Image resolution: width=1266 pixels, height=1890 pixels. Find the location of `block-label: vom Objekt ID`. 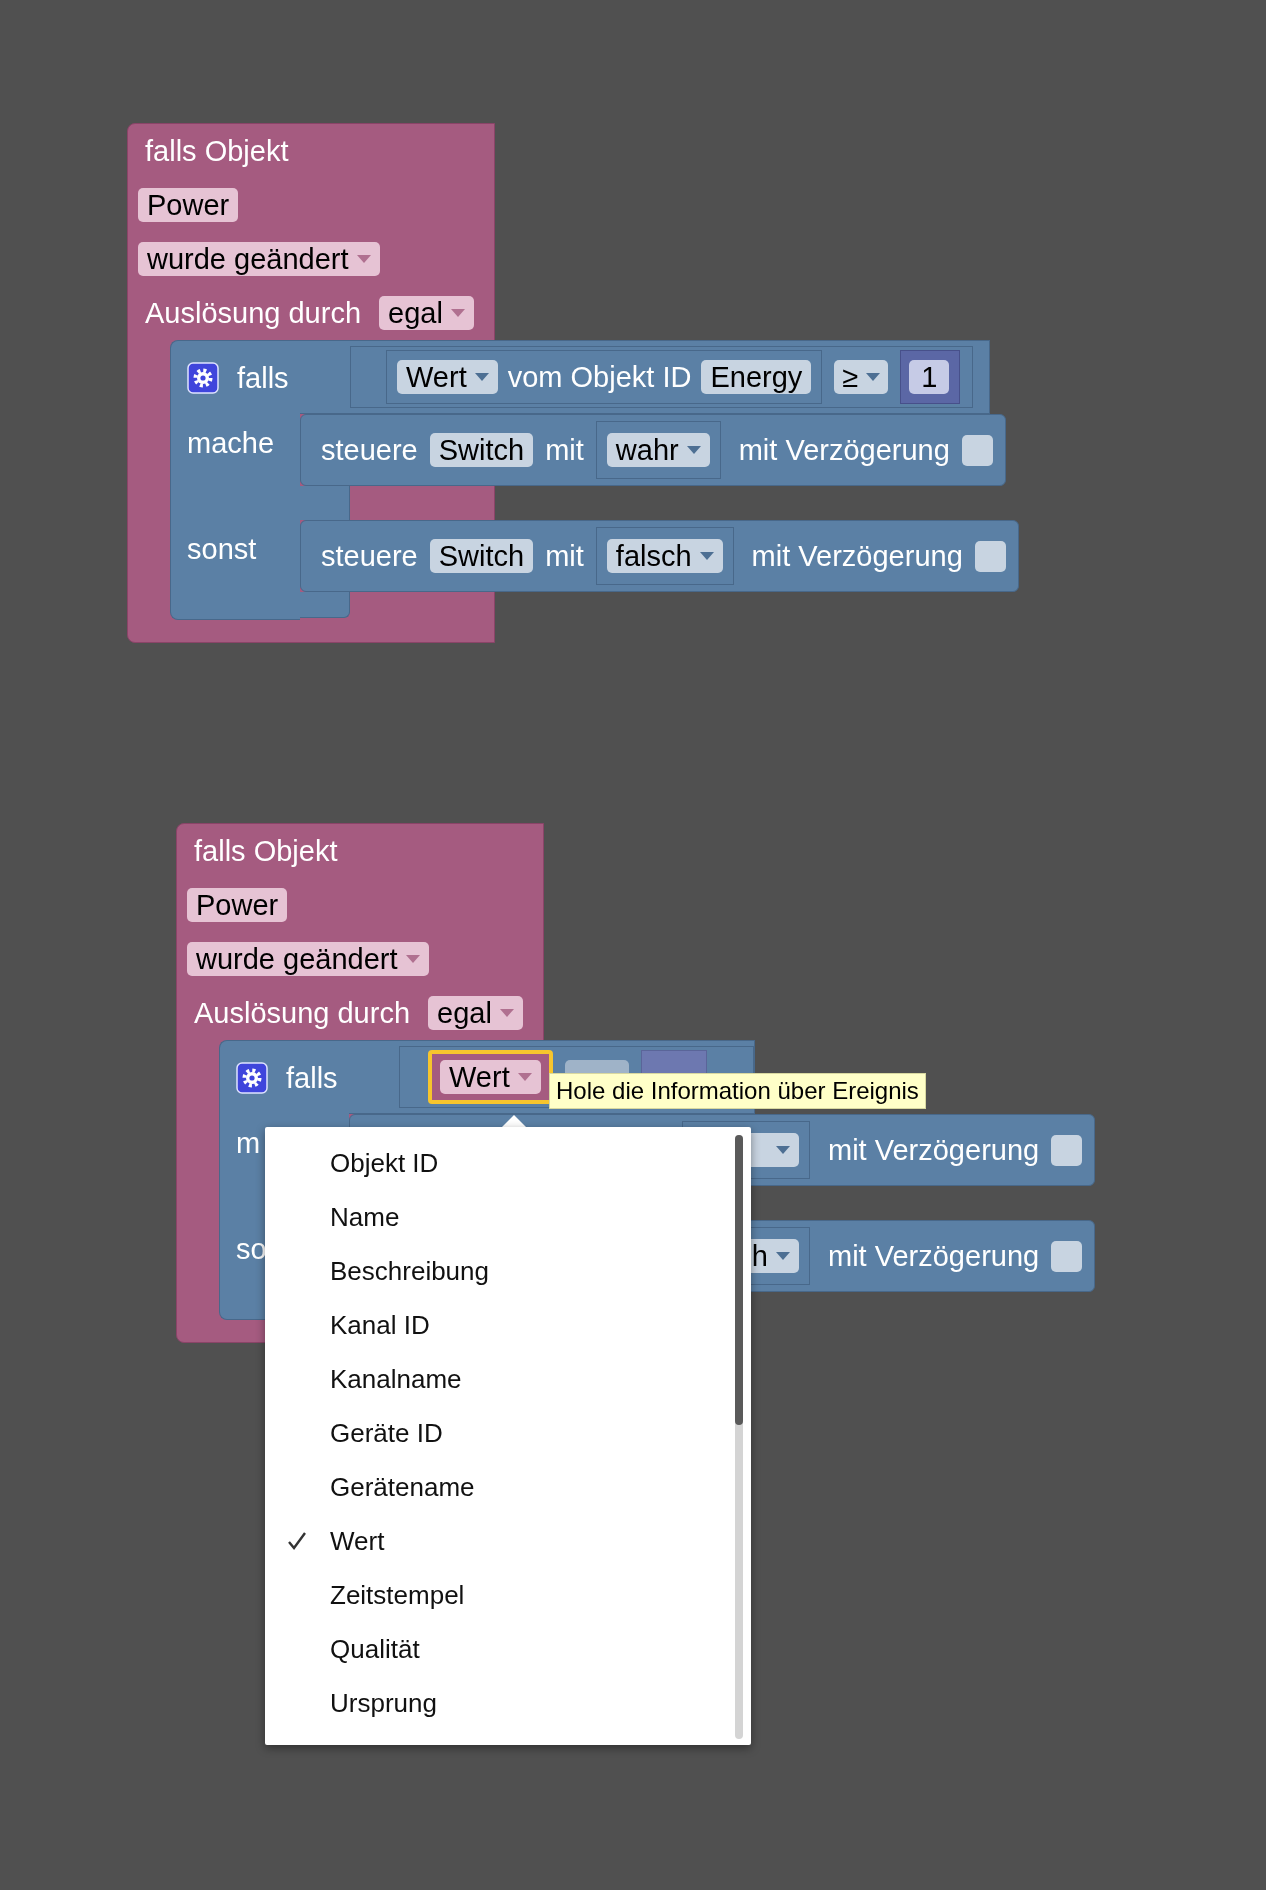

block-label: vom Objekt ID is located at coordinates (599, 377).